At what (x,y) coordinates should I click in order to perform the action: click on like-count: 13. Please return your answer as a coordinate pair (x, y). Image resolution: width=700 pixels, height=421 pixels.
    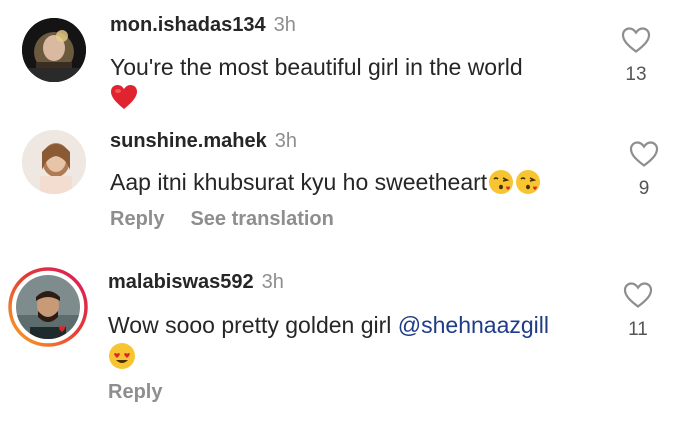
    Looking at the image, I should click on (636, 74).